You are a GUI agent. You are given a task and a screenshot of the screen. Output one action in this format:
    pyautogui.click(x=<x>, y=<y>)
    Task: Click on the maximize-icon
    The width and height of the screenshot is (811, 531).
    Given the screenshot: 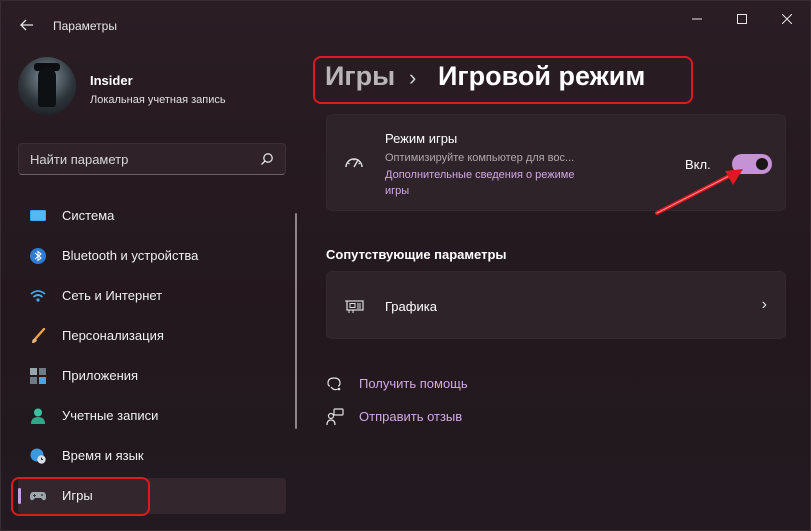 What is the action you would take?
    pyautogui.click(x=742, y=19)
    